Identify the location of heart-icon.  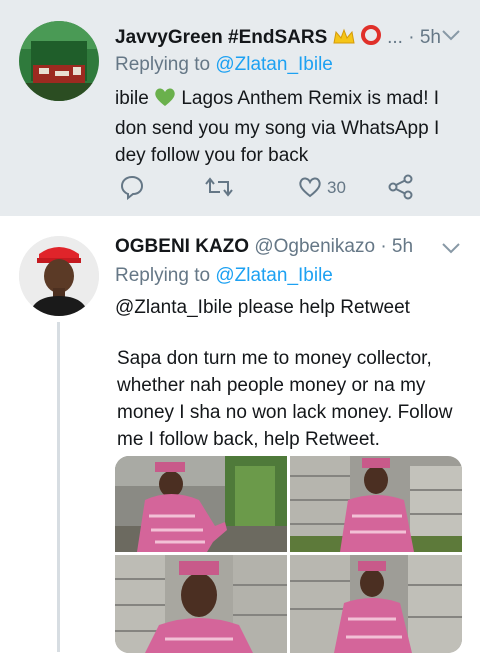
(310, 188).